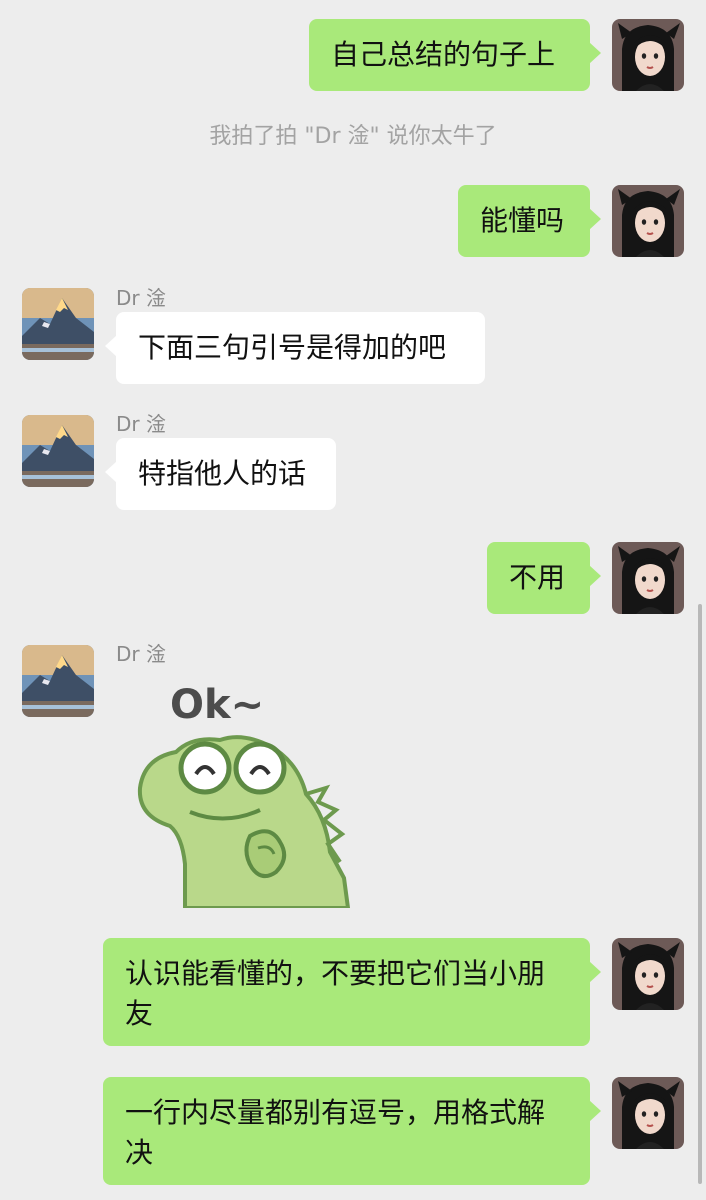 The width and height of the screenshot is (706, 1200). I want to click on outgoing-message: 不用, so click(544, 578).